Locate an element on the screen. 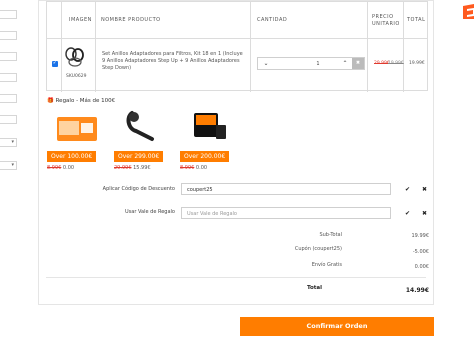 This screenshot has height=343, width=475. total-label: Total is located at coordinates (314, 288).